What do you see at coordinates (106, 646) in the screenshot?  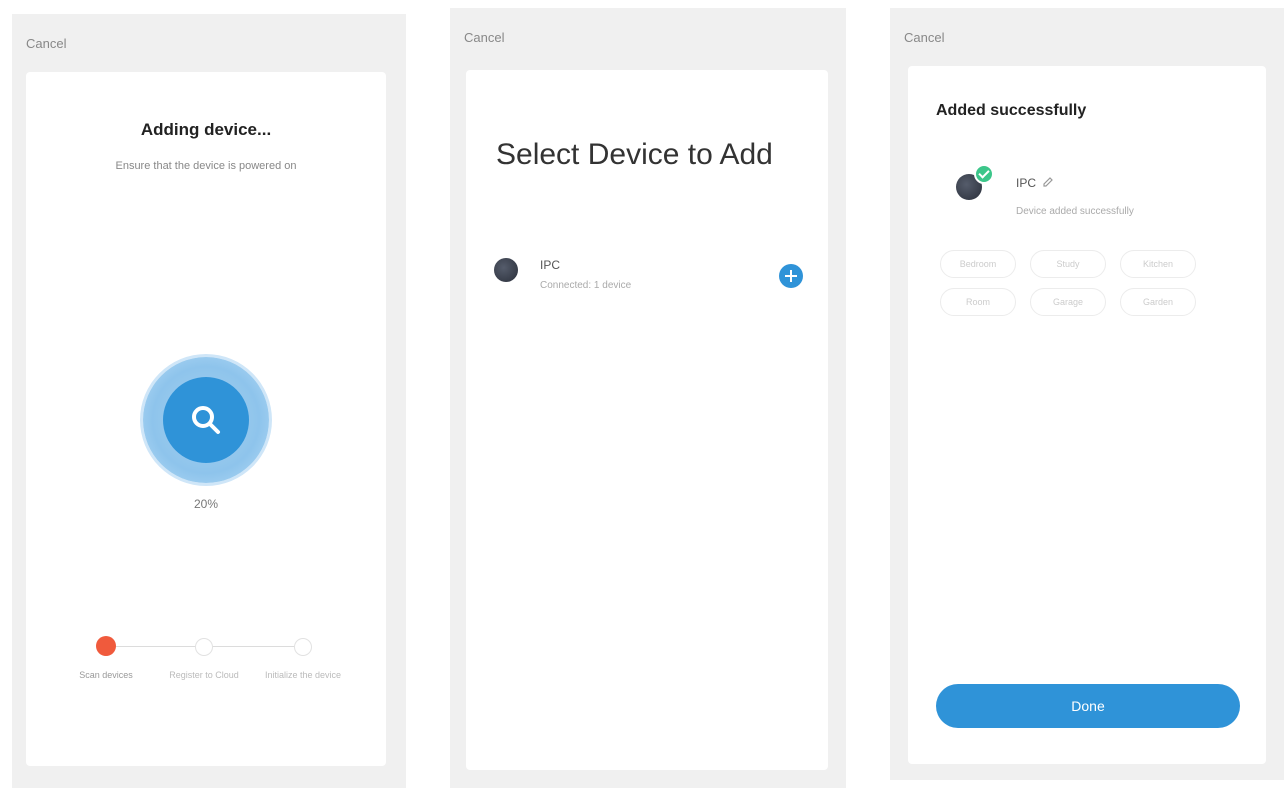 I see `step-dot-scan` at bounding box center [106, 646].